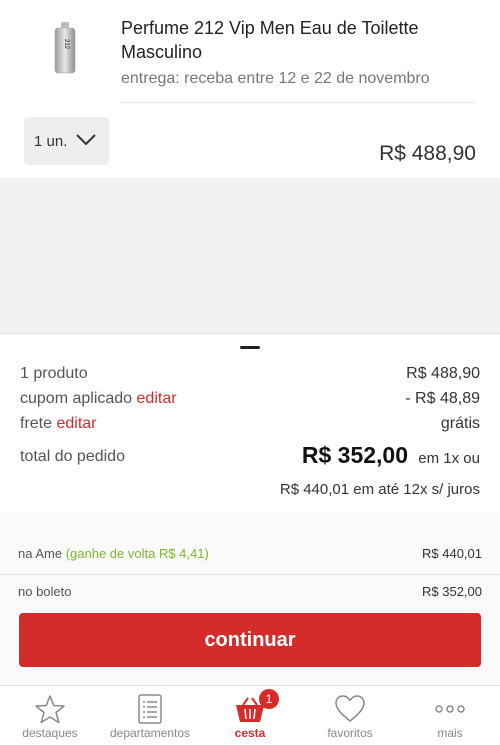 The width and height of the screenshot is (500, 745). What do you see at coordinates (449, 458) in the screenshot?
I see `total-suffix: em 1x ou` at bounding box center [449, 458].